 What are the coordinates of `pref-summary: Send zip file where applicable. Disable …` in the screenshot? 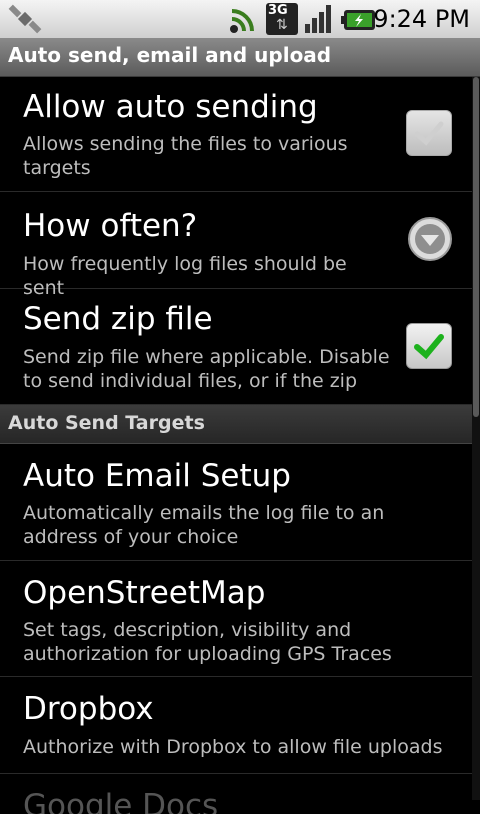 It's located at (206, 369).